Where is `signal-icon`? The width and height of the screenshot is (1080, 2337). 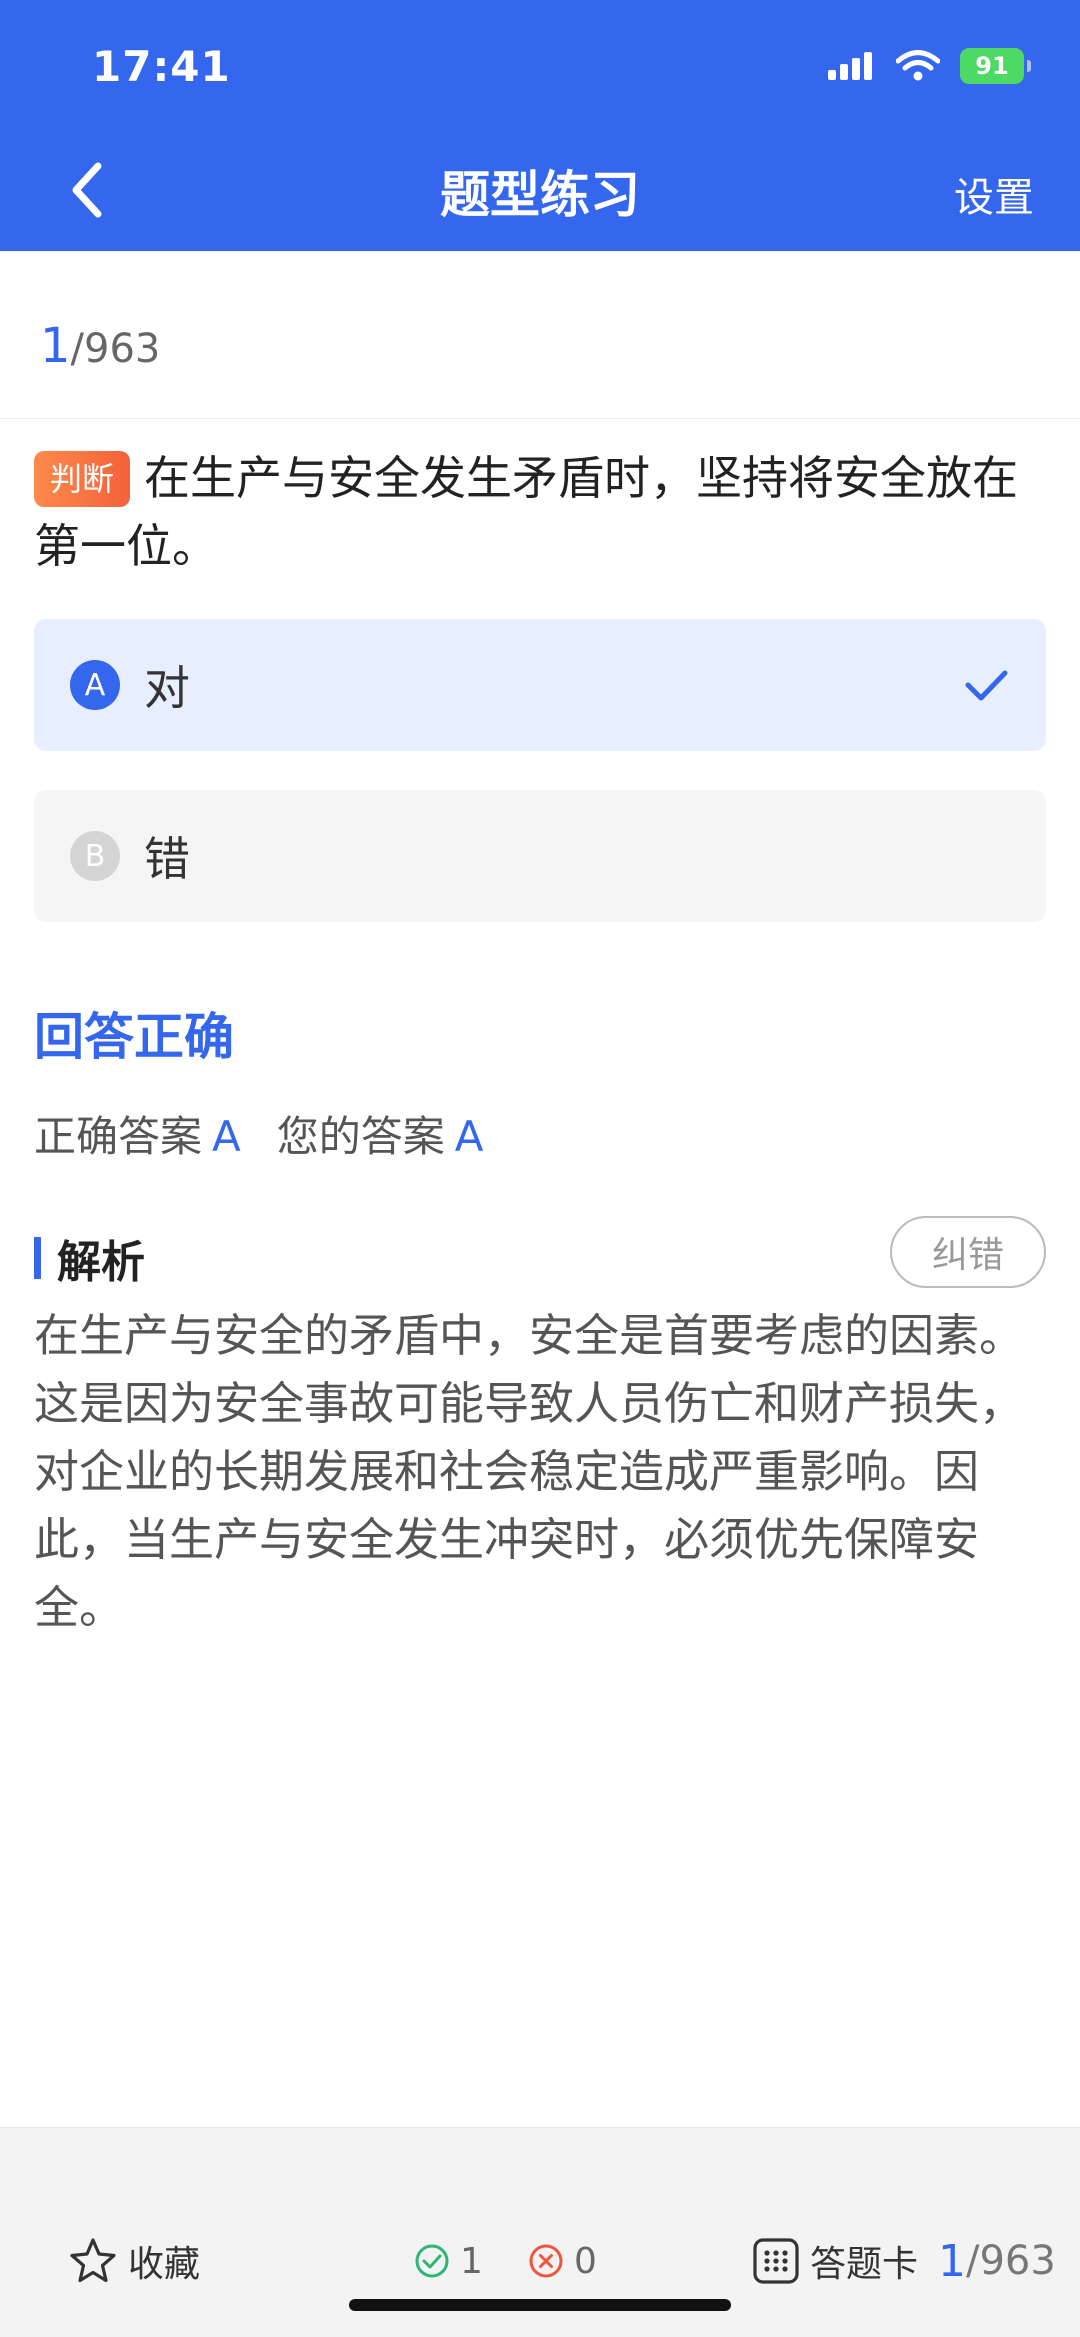 signal-icon is located at coordinates (850, 66).